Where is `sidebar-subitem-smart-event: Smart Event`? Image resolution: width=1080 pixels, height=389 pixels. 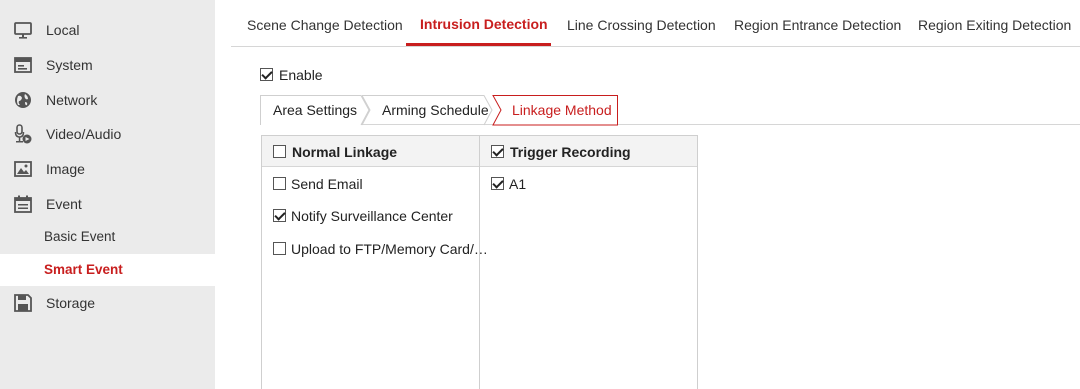
sidebar-subitem-smart-event: Smart Event is located at coordinates (107, 270).